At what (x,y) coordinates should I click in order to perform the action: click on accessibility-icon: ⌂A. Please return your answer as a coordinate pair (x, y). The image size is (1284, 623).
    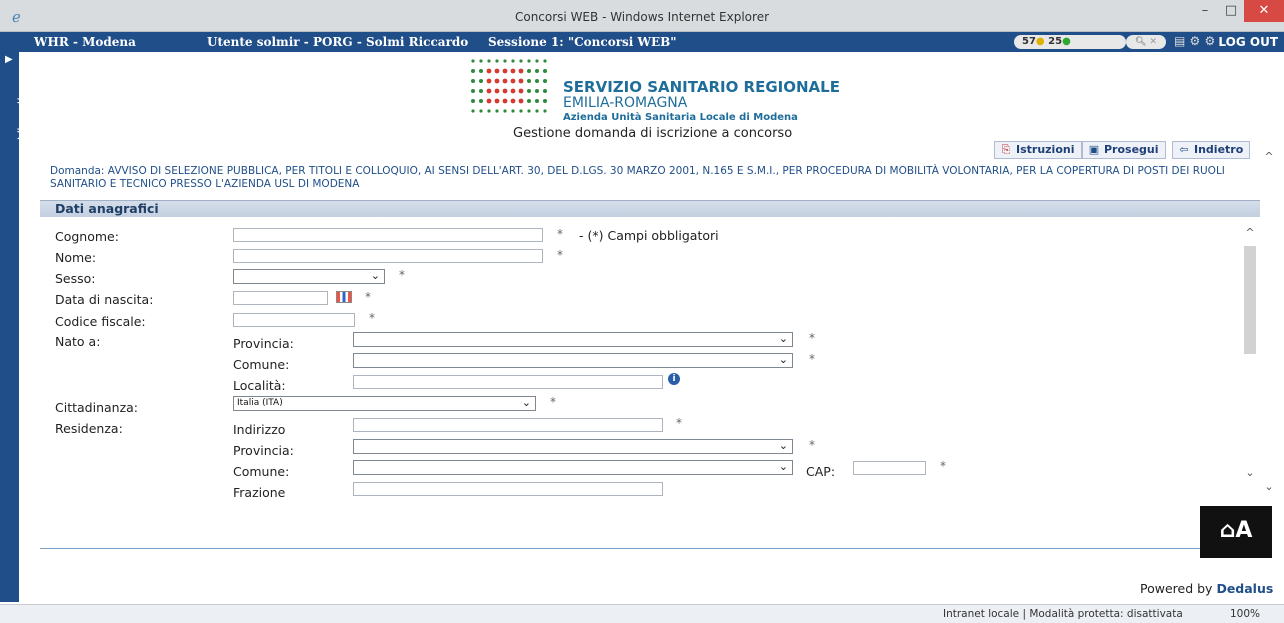
    Looking at the image, I should click on (1236, 532).